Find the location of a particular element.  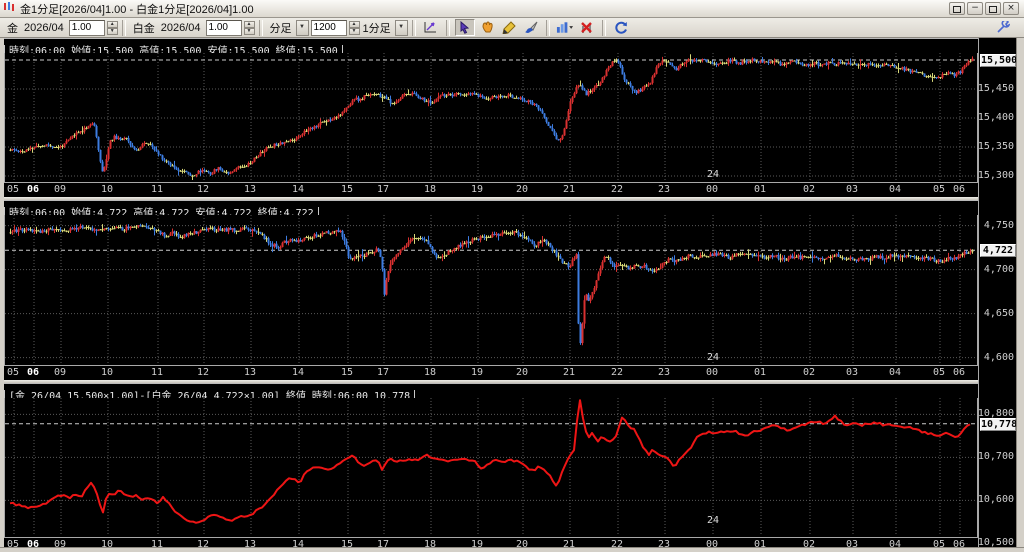

price-tick-label: 10,700 is located at coordinates (996, 457).